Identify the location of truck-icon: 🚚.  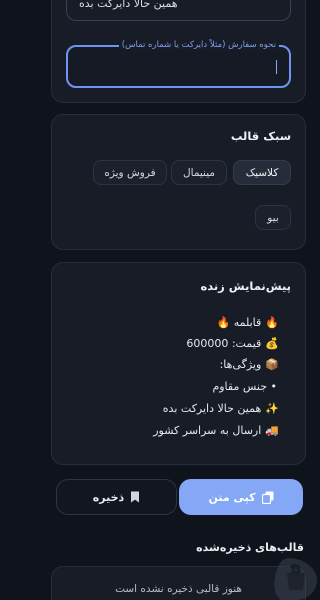
(272, 430).